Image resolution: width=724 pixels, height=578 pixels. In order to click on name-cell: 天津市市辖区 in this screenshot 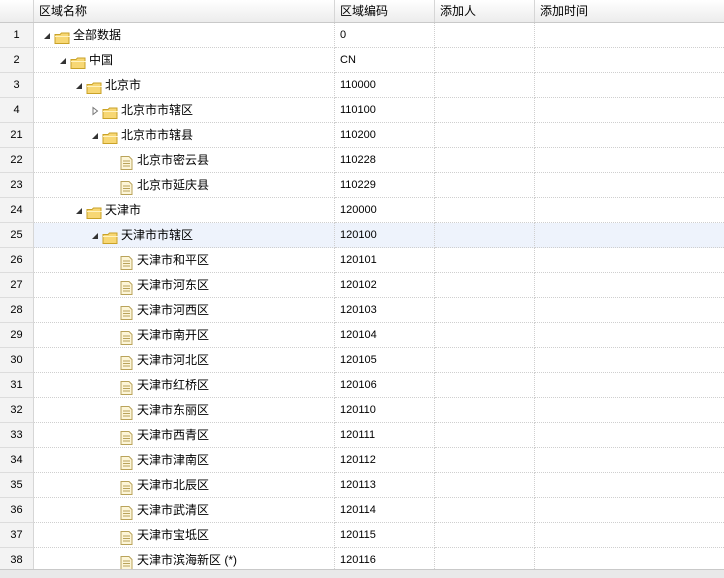, I will do `click(184, 235)`.